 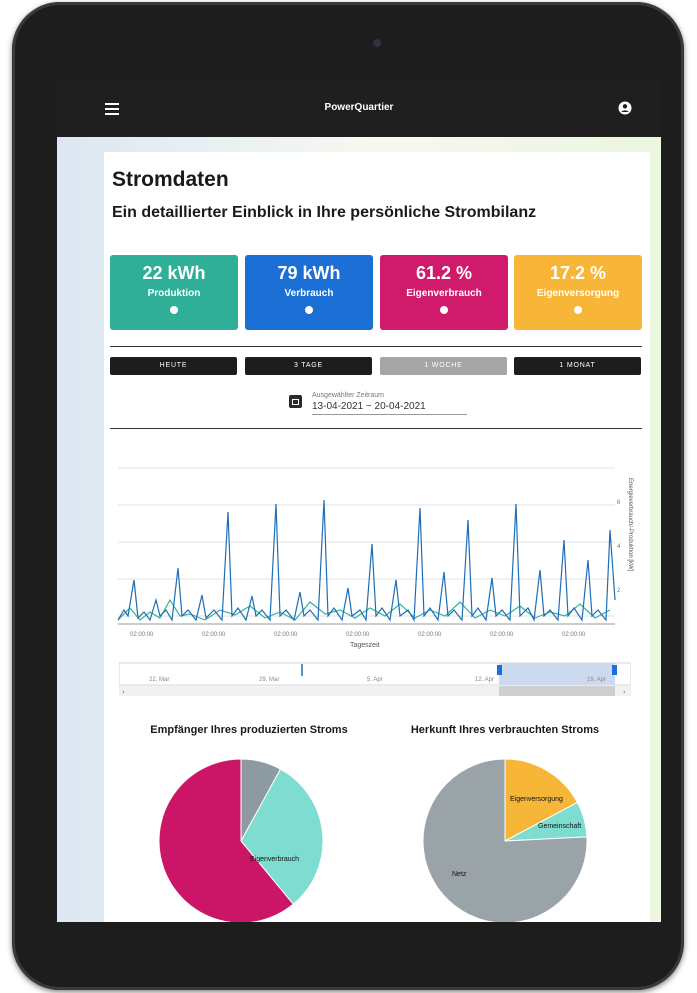 I want to click on navigator-label: 19. Apr, so click(x=596, y=680).